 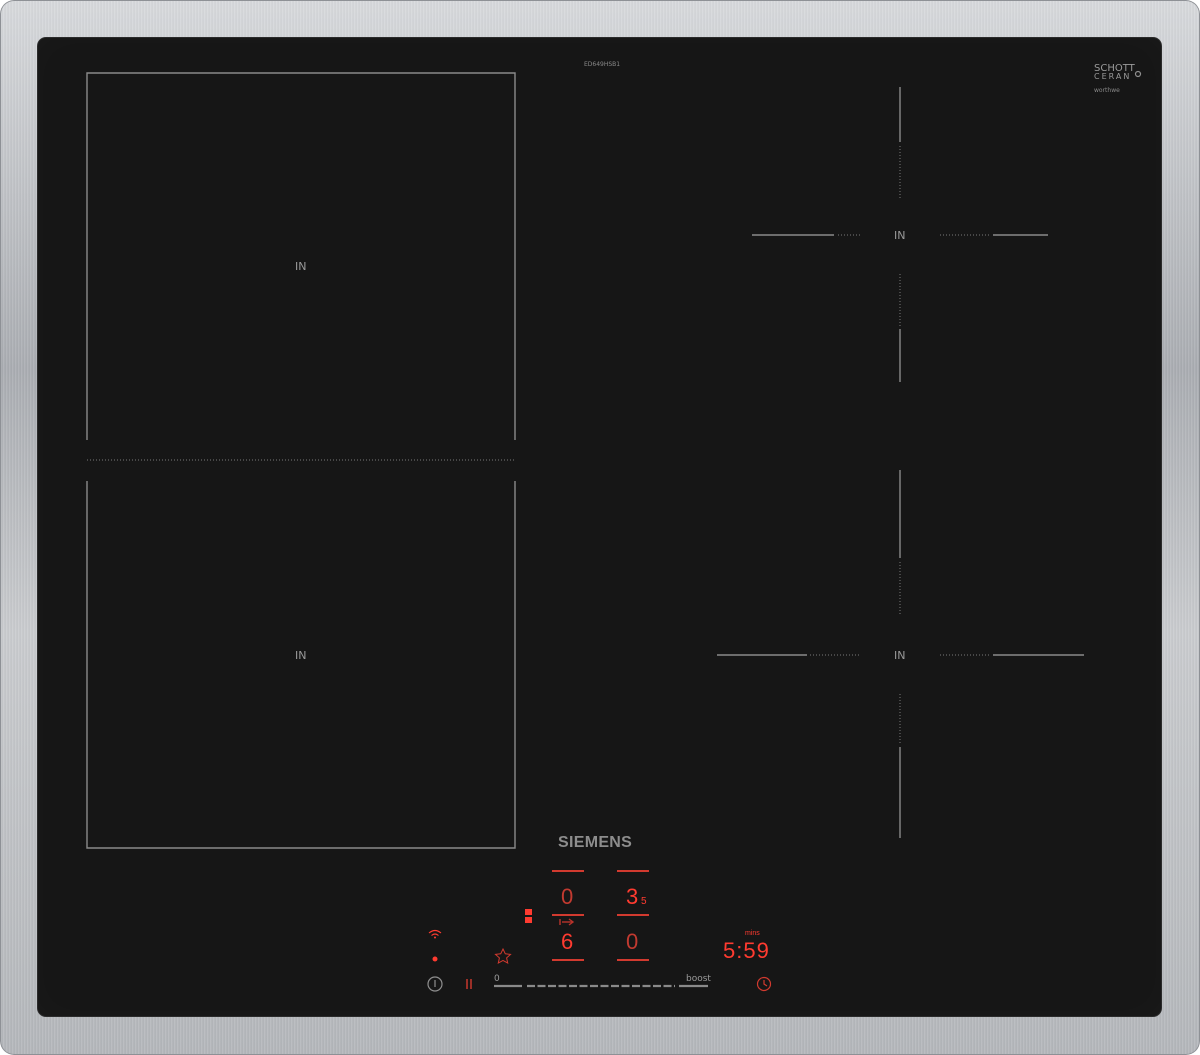 I want to click on power-level-slider: 0 boost, so click(x=602, y=981).